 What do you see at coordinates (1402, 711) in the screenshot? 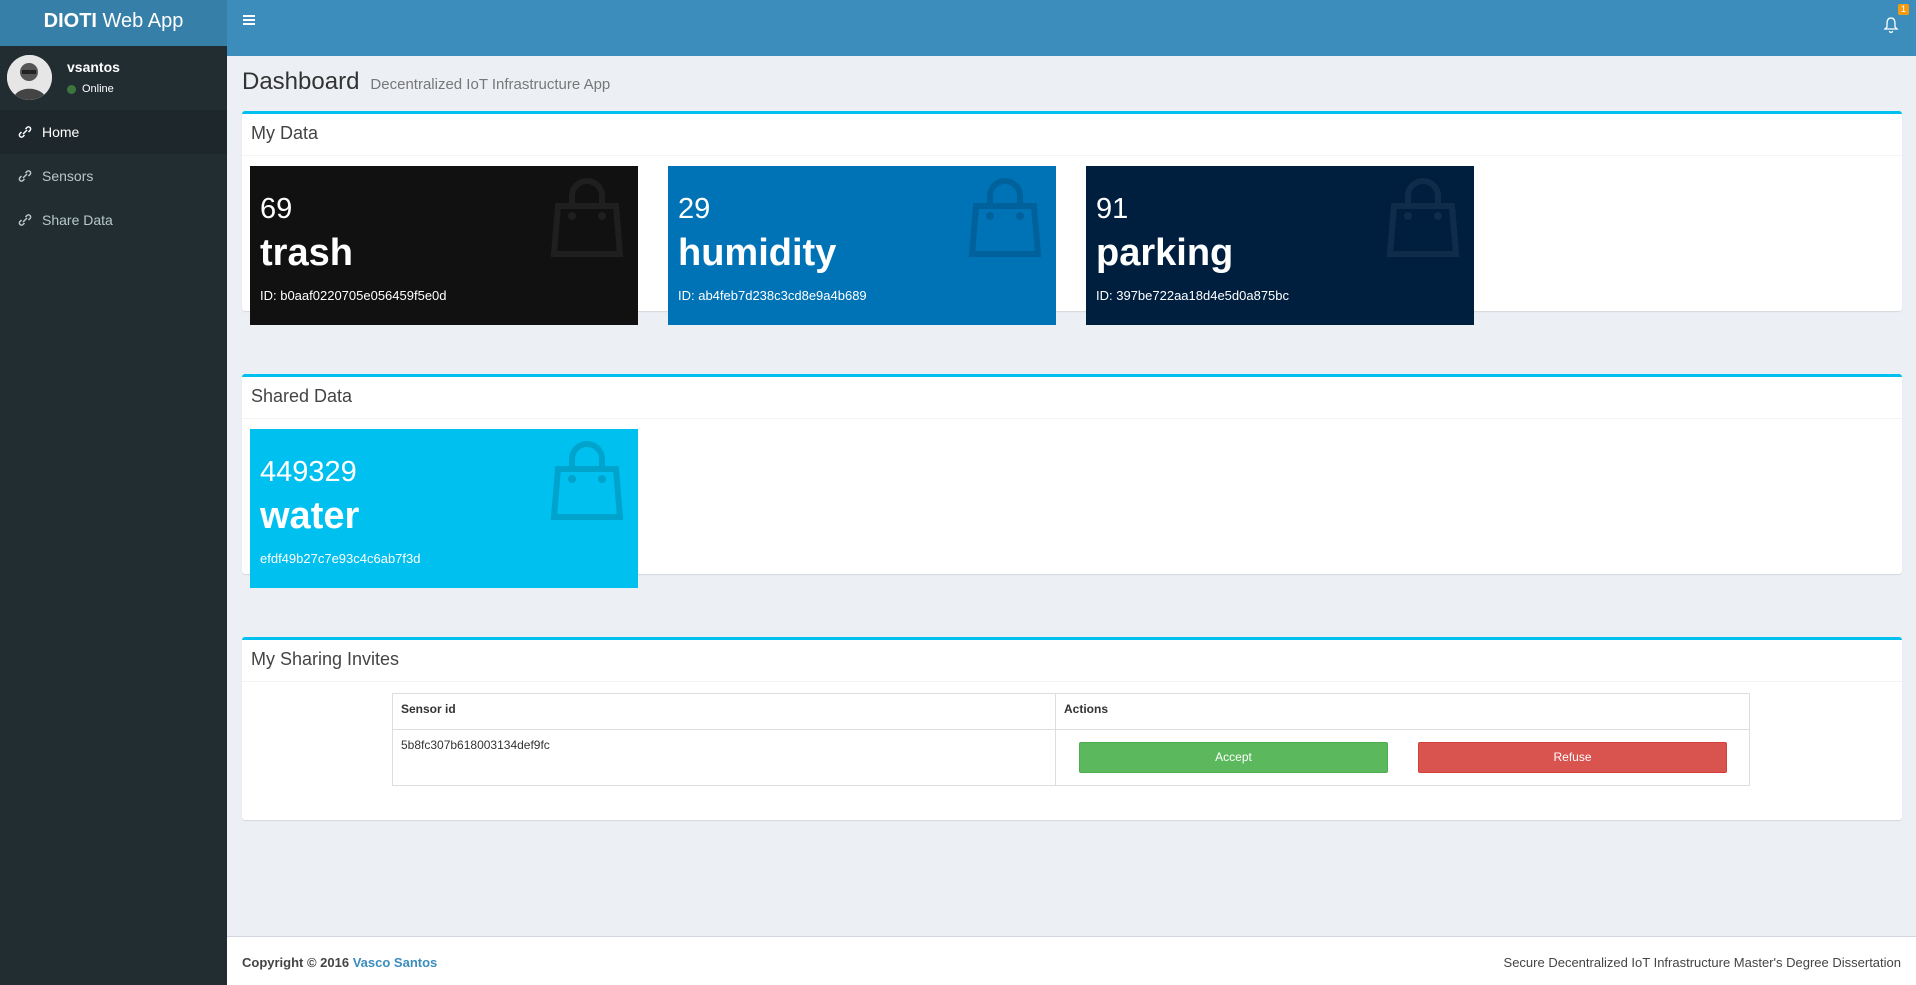
I see `column-header-actions: Actions` at bounding box center [1402, 711].